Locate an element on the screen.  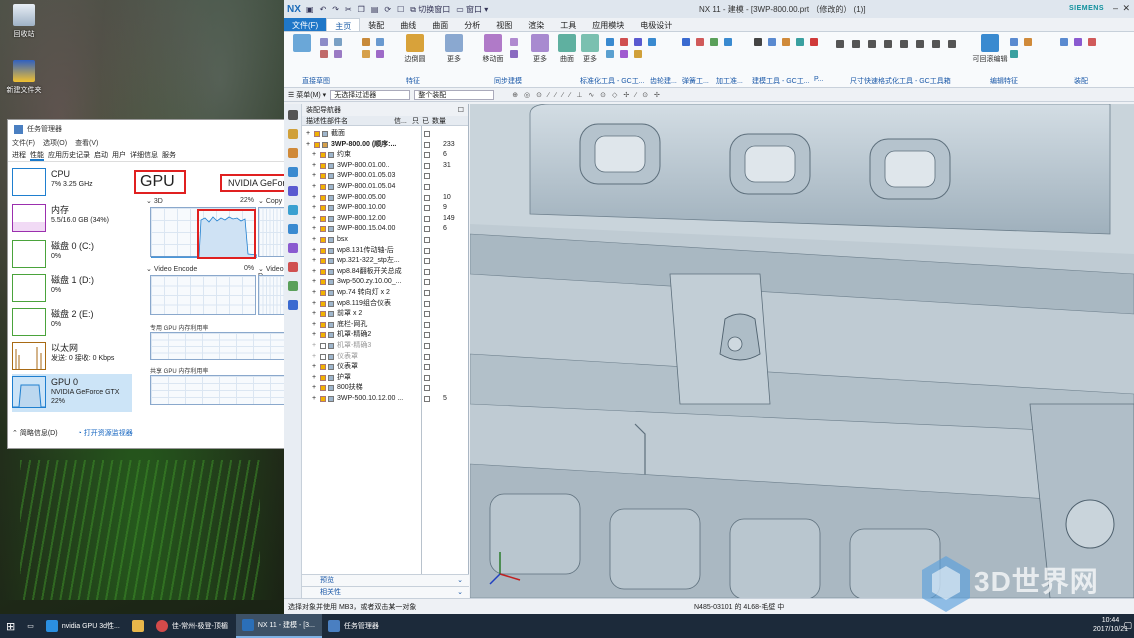
navigator-row: +3WP-800.10.00 9 is located at coordinates (385, 208).